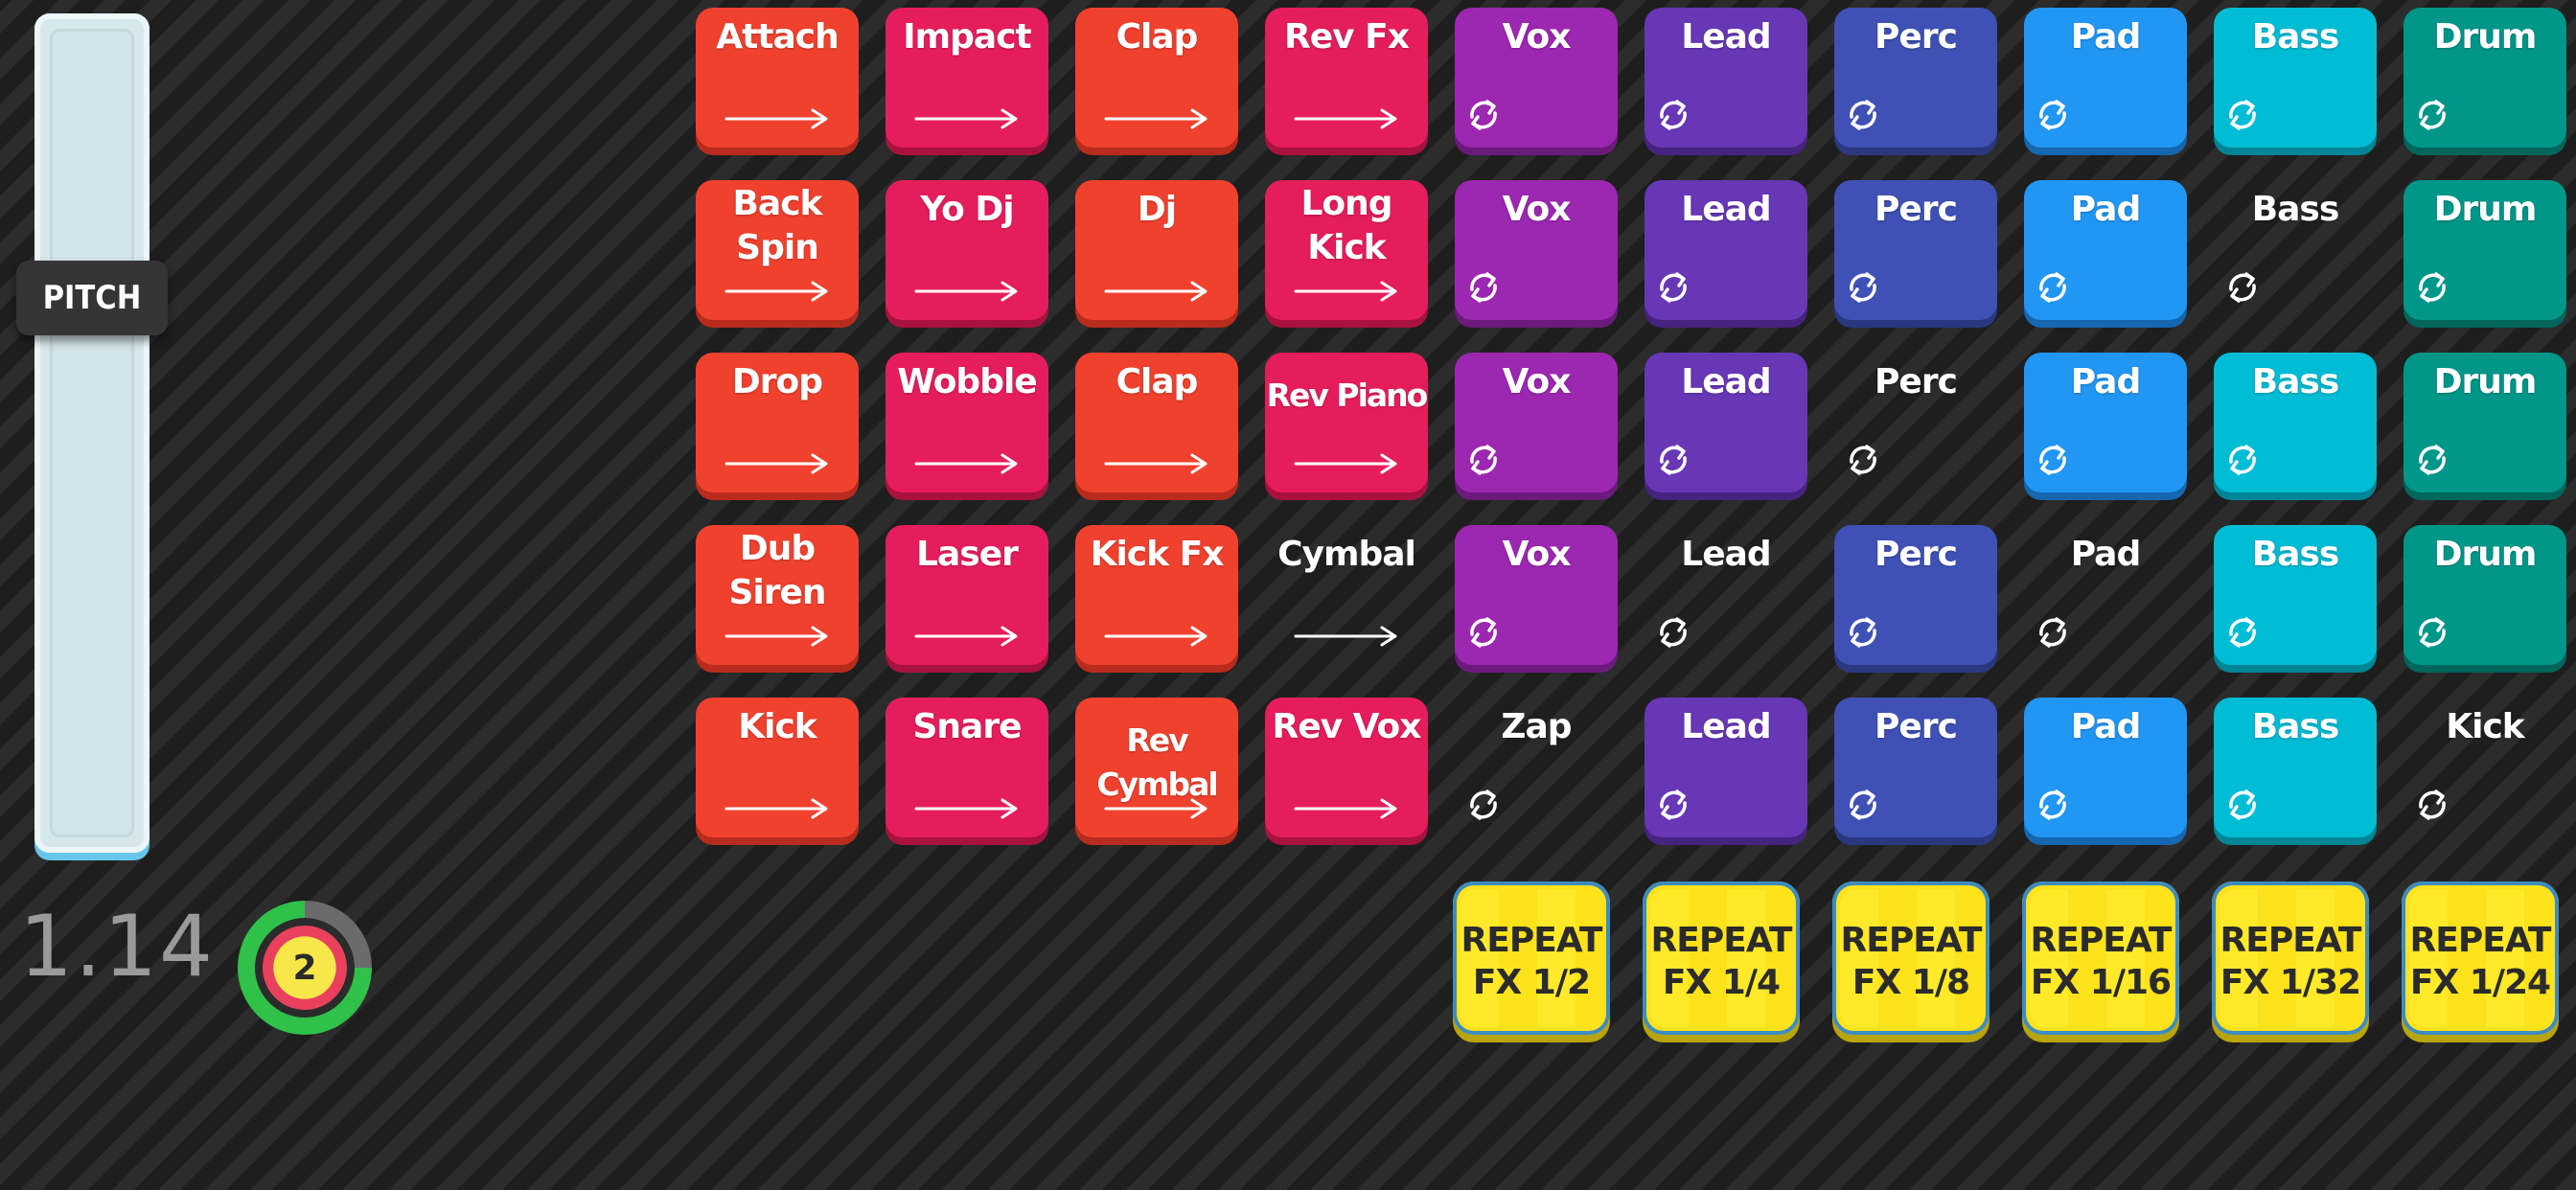  What do you see at coordinates (967, 422) in the screenshot?
I see `pad-oneshot: Wobble` at bounding box center [967, 422].